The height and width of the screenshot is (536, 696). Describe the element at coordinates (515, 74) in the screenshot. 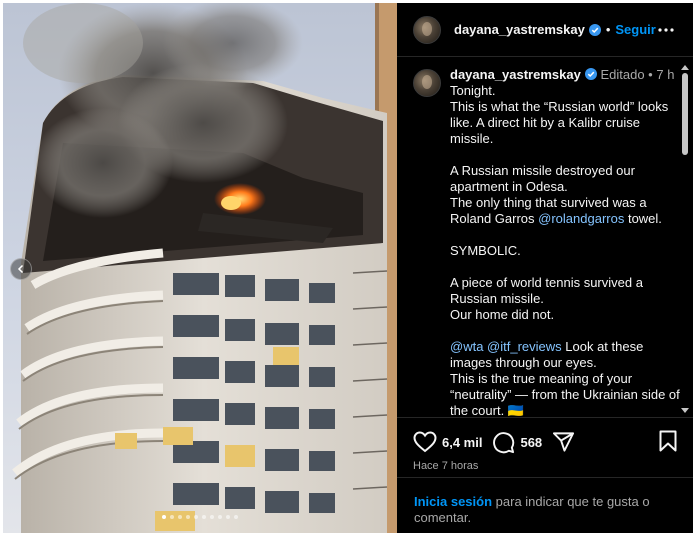

I see `caption-username: dayana_yastremskay` at that location.